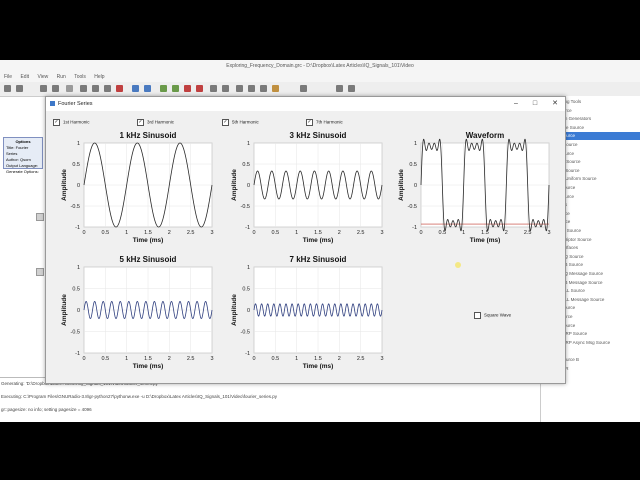 This screenshot has height=480, width=640. I want to click on undo-icon, so click(135, 88).